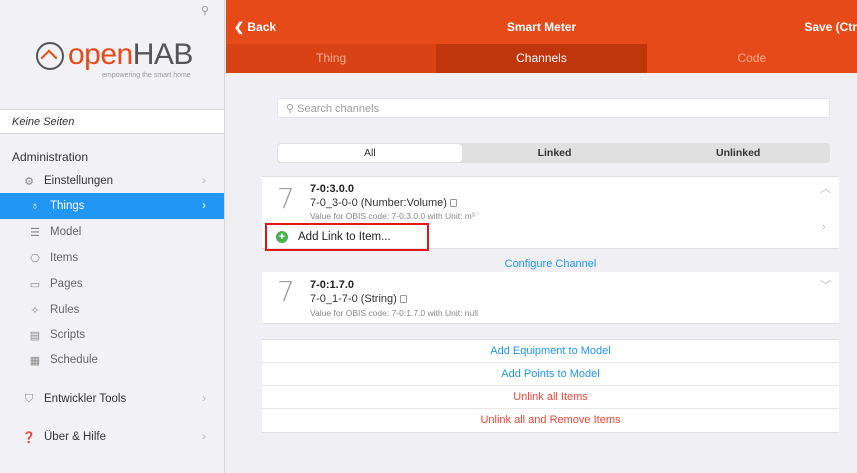 Image resolution: width=857 pixels, height=473 pixels. I want to click on sidebar-item-schedule: ▦ Schedule, so click(112, 360).